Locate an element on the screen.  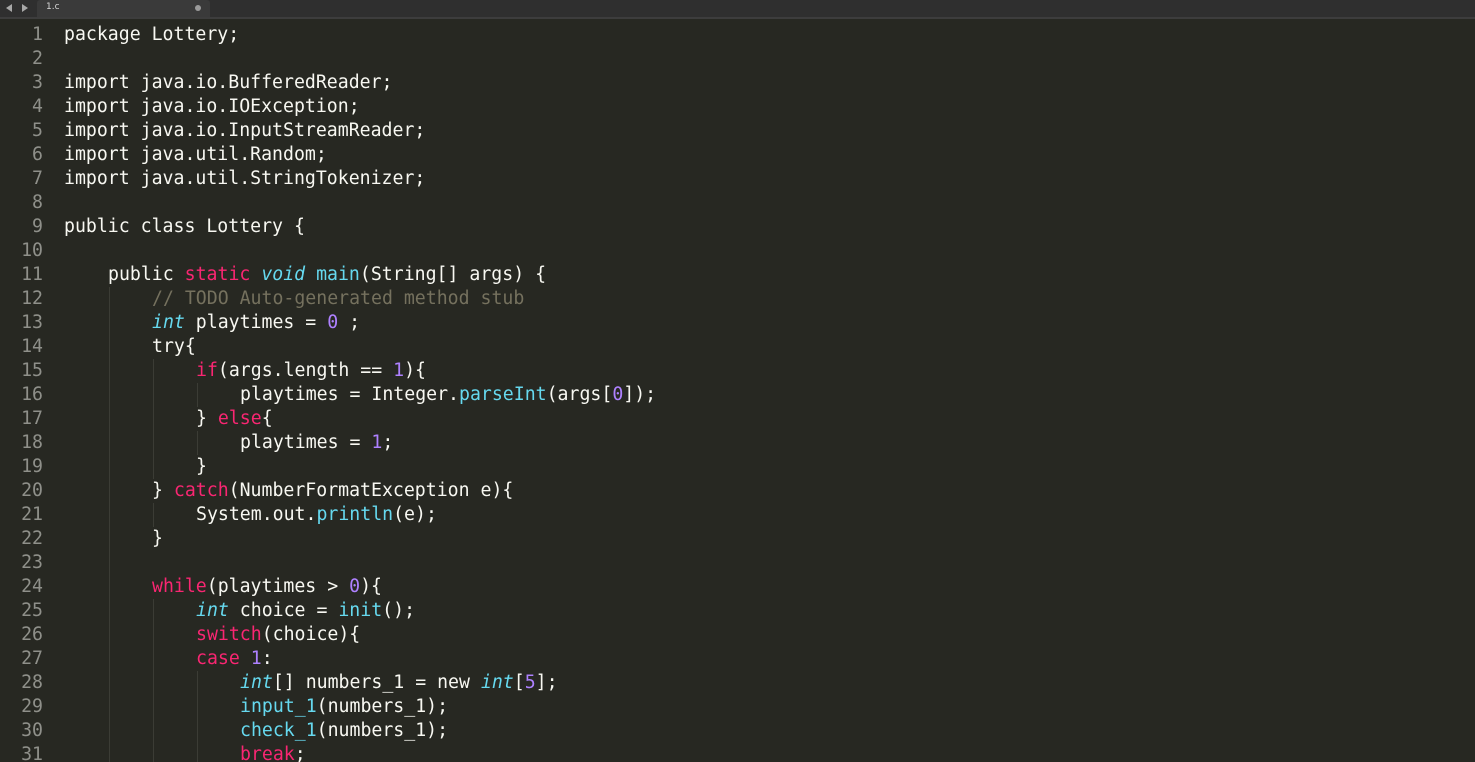
code-line: 19} is located at coordinates (737, 467).